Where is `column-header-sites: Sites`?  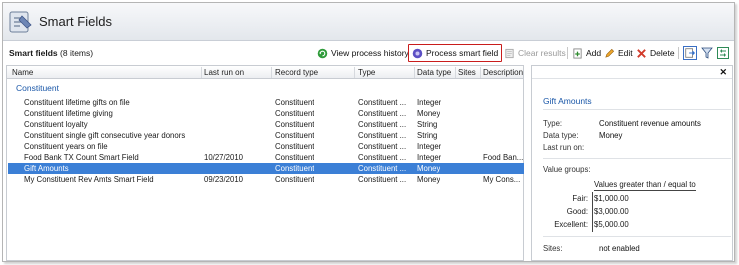 column-header-sites: Sites is located at coordinates (467, 72).